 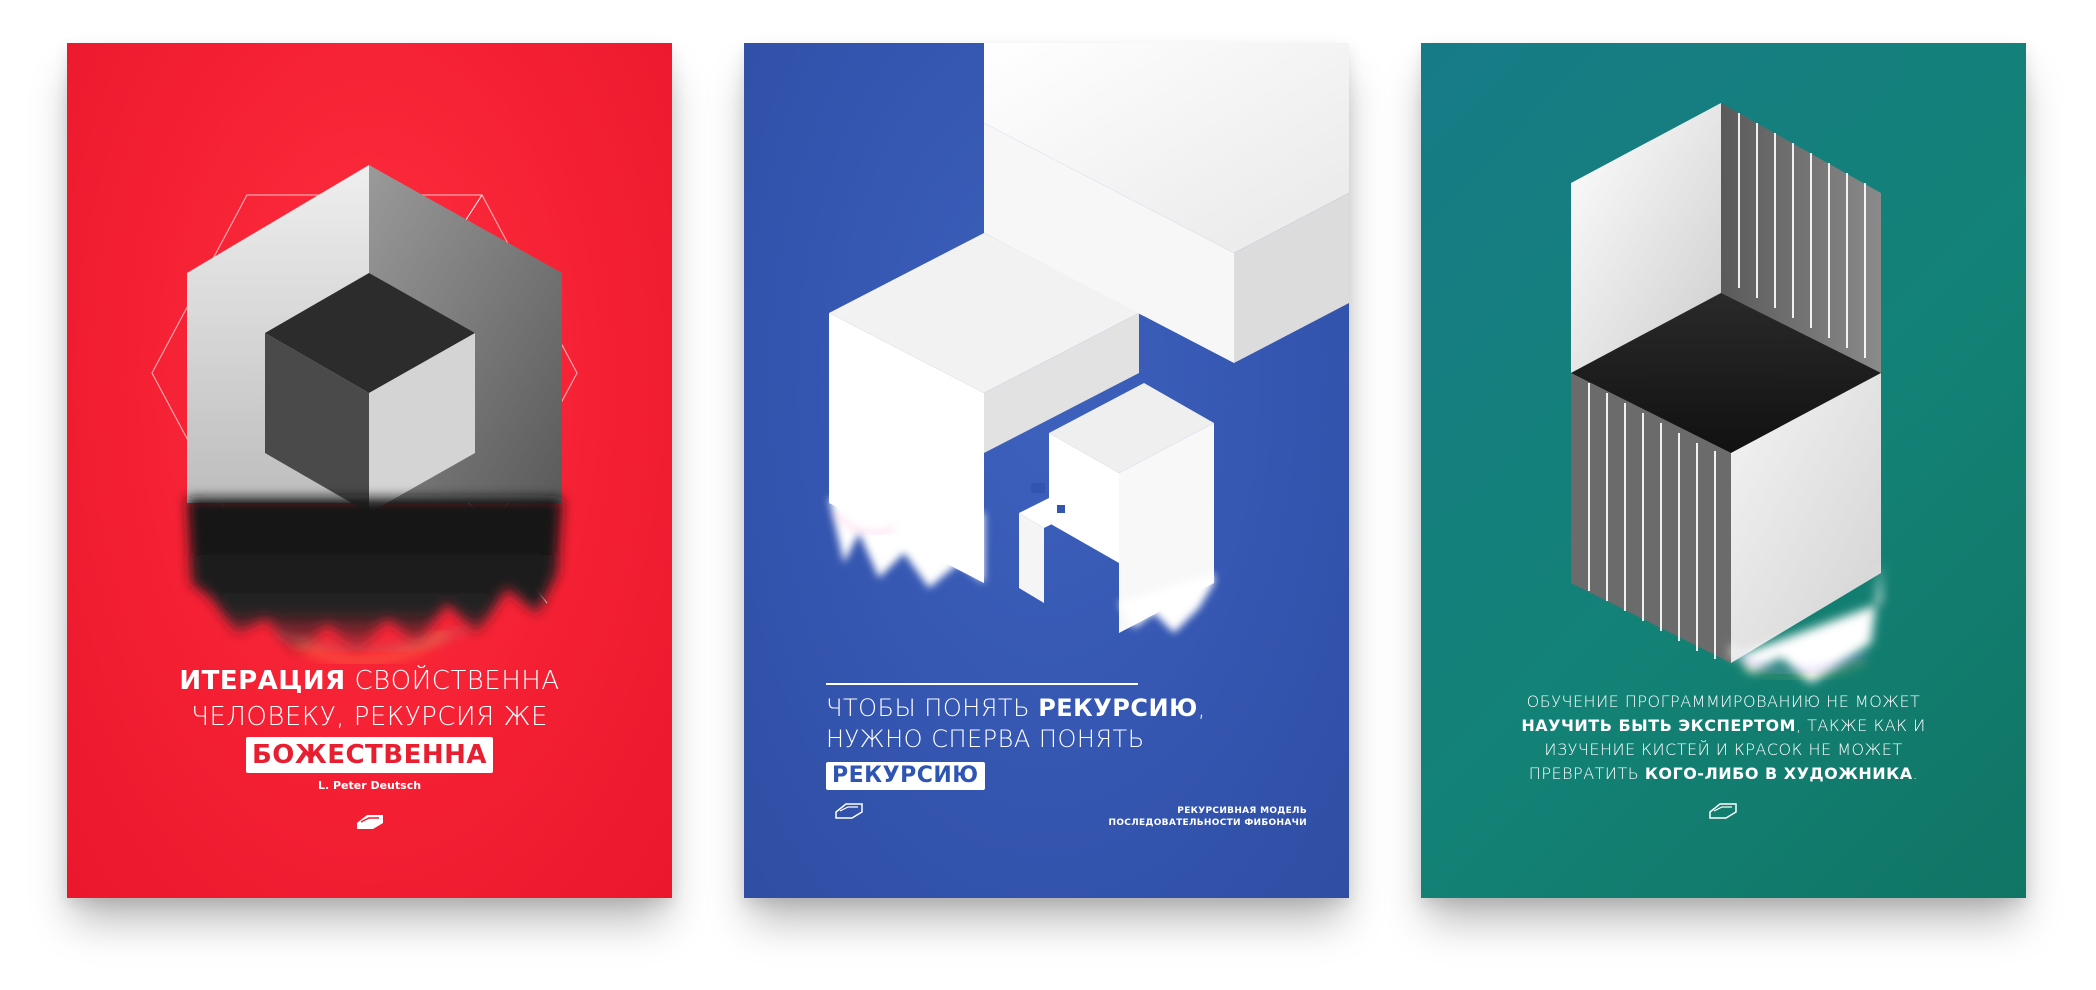 What do you see at coordinates (932, 708) in the screenshot?
I see `quote-line1-light: ЧТОБЫ ПОНЯТЬ` at bounding box center [932, 708].